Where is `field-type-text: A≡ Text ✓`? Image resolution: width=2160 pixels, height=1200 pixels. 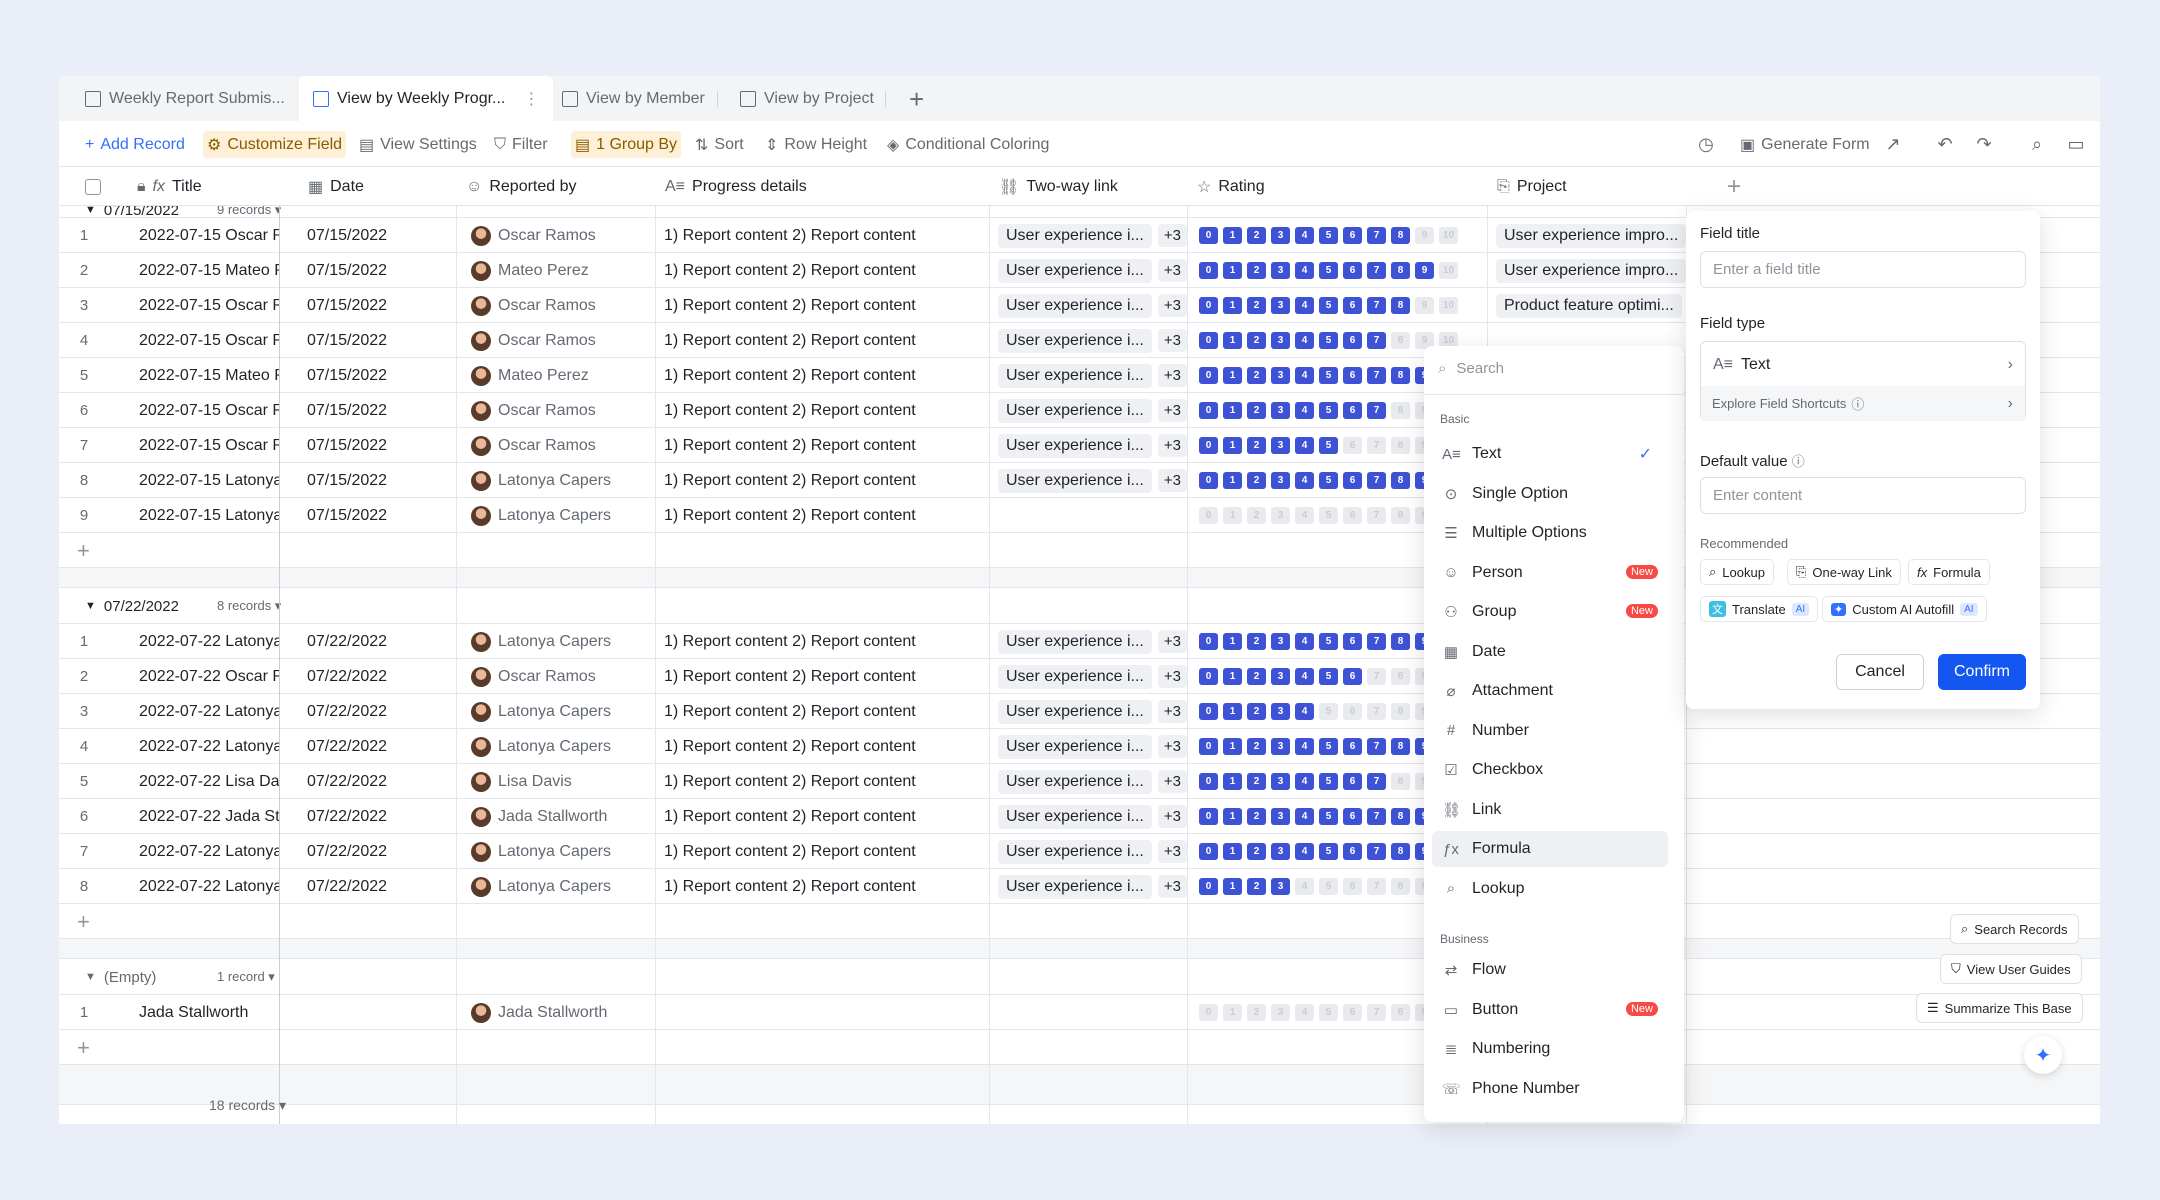 field-type-text: A≡ Text ✓ is located at coordinates (1550, 454).